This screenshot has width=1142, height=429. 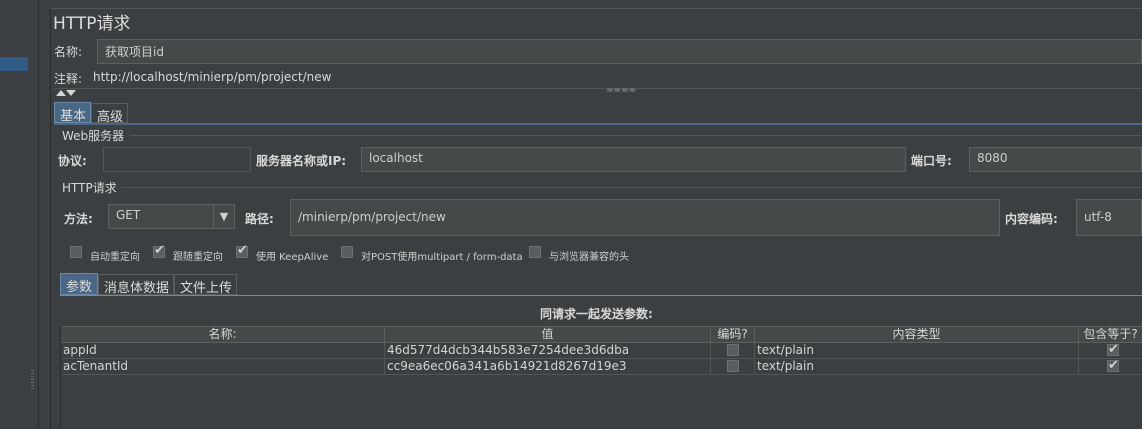 What do you see at coordinates (198, 257) in the screenshot?
I see `option-follow-redirect-label: 跟随重定向` at bounding box center [198, 257].